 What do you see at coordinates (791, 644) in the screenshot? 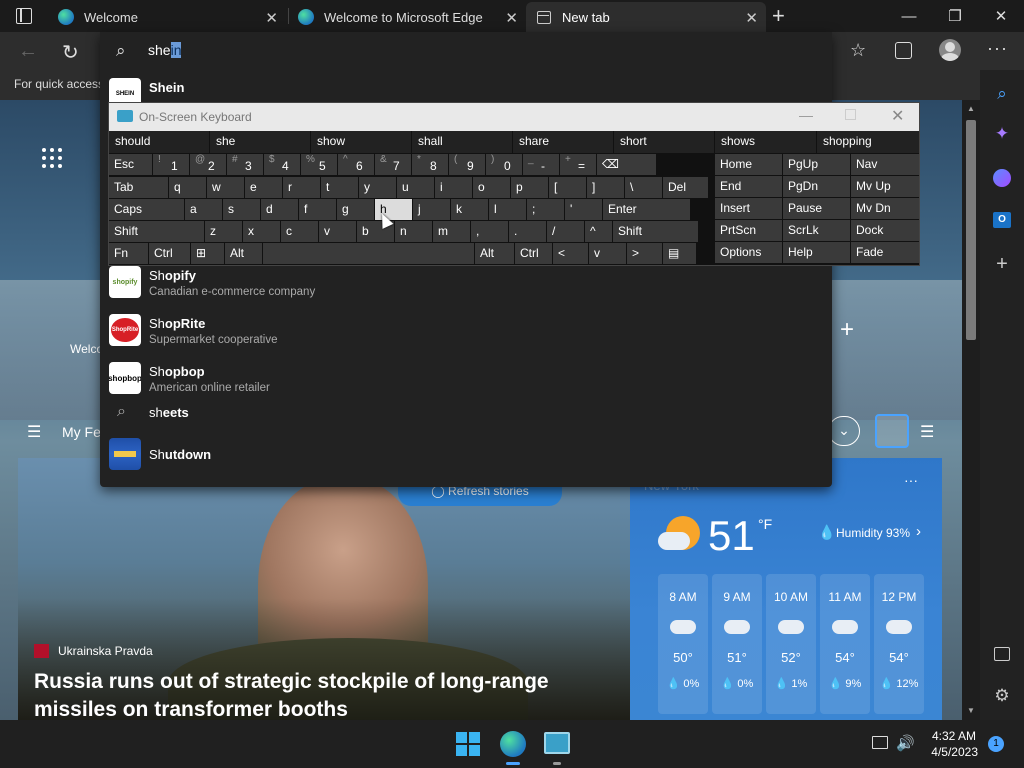
I see `hourly-forecast-item: 10 AM 52° 💧 1%` at bounding box center [791, 644].